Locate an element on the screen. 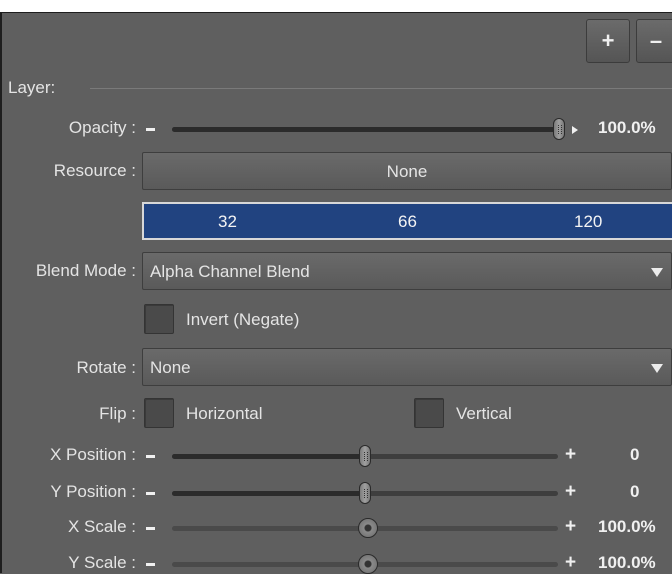 Image resolution: width=672 pixels, height=574 pixels. y-position-label: Y Position : is located at coordinates (93, 491).